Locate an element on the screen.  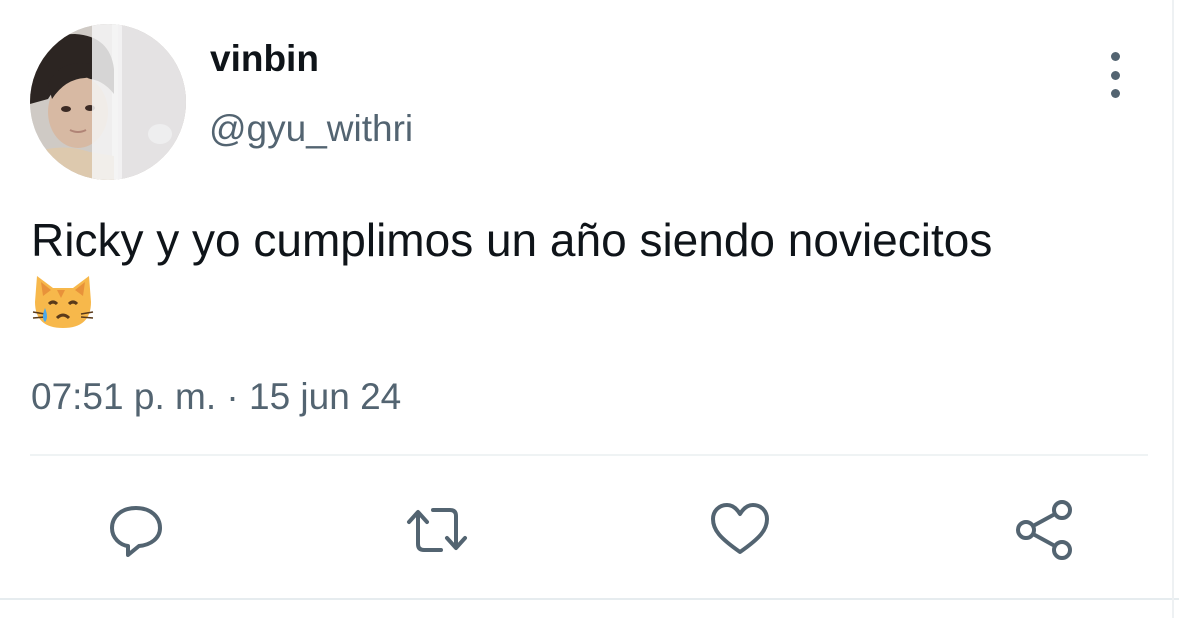
right-border is located at coordinates (1173, 309).